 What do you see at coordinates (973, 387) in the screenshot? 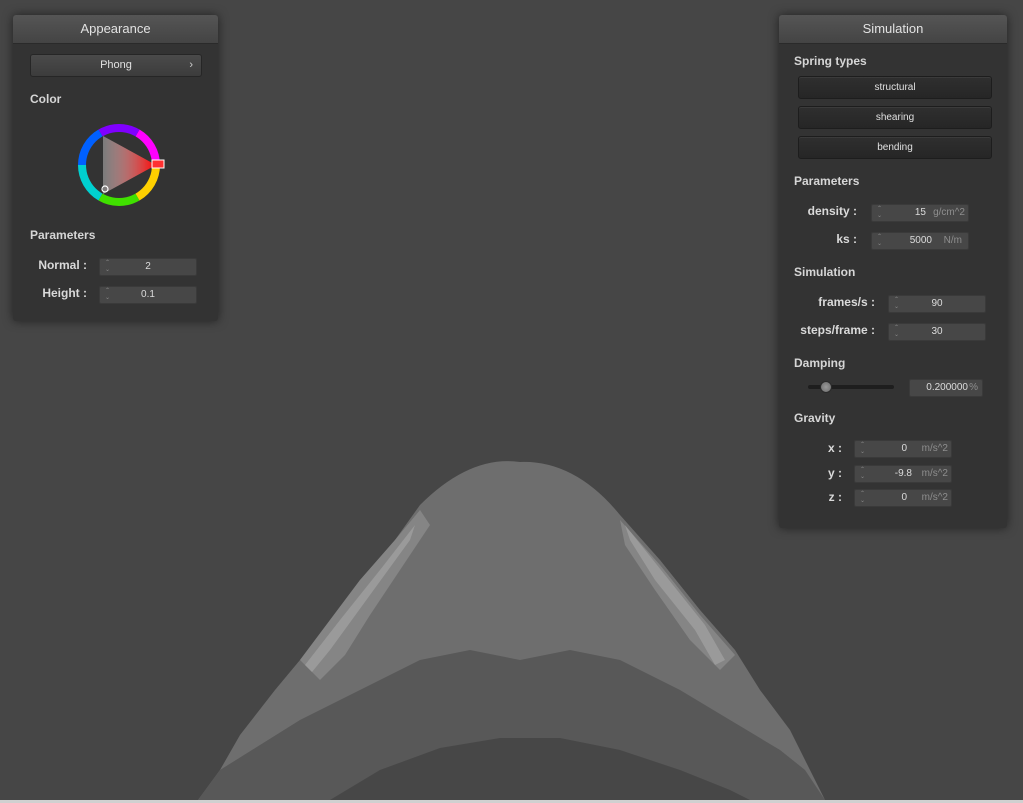
I see `damping-unit: %` at bounding box center [973, 387].